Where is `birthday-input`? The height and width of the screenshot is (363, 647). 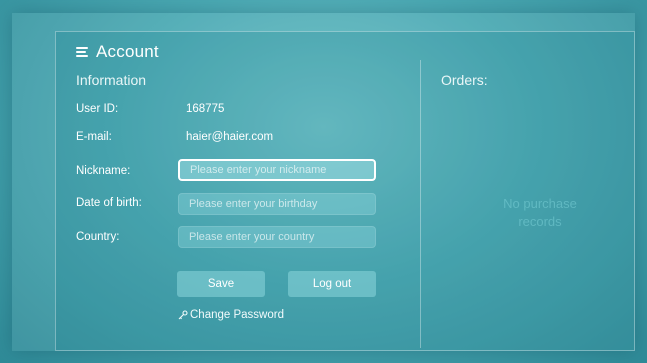
birthday-input is located at coordinates (277, 204).